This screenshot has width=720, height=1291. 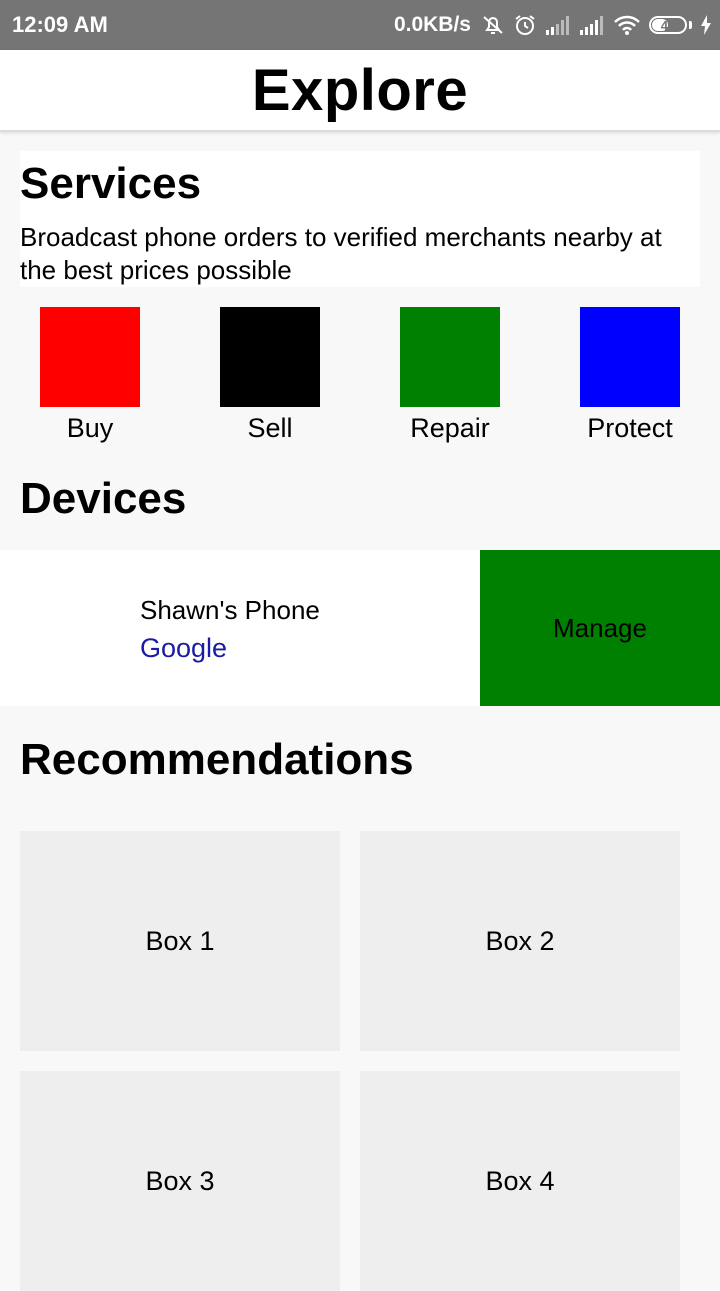 I want to click on service-buy: Buy, so click(x=90, y=375).